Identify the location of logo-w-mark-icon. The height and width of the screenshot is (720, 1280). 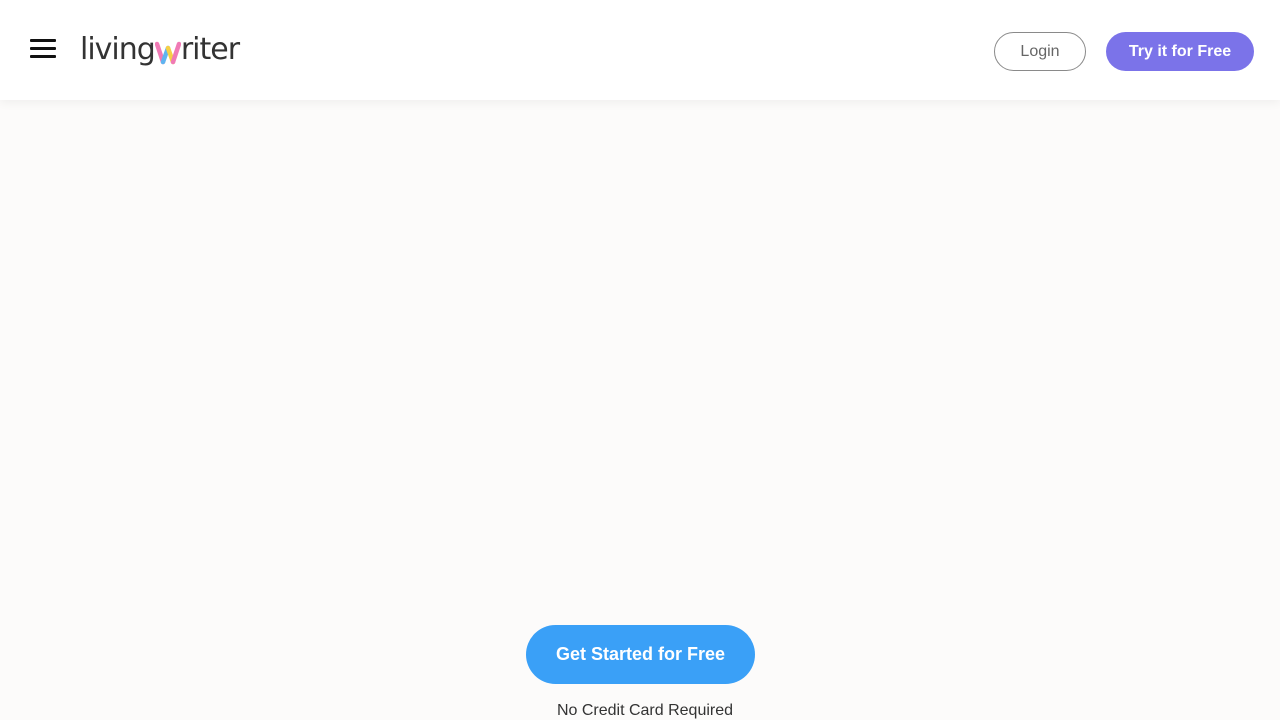
(167, 53).